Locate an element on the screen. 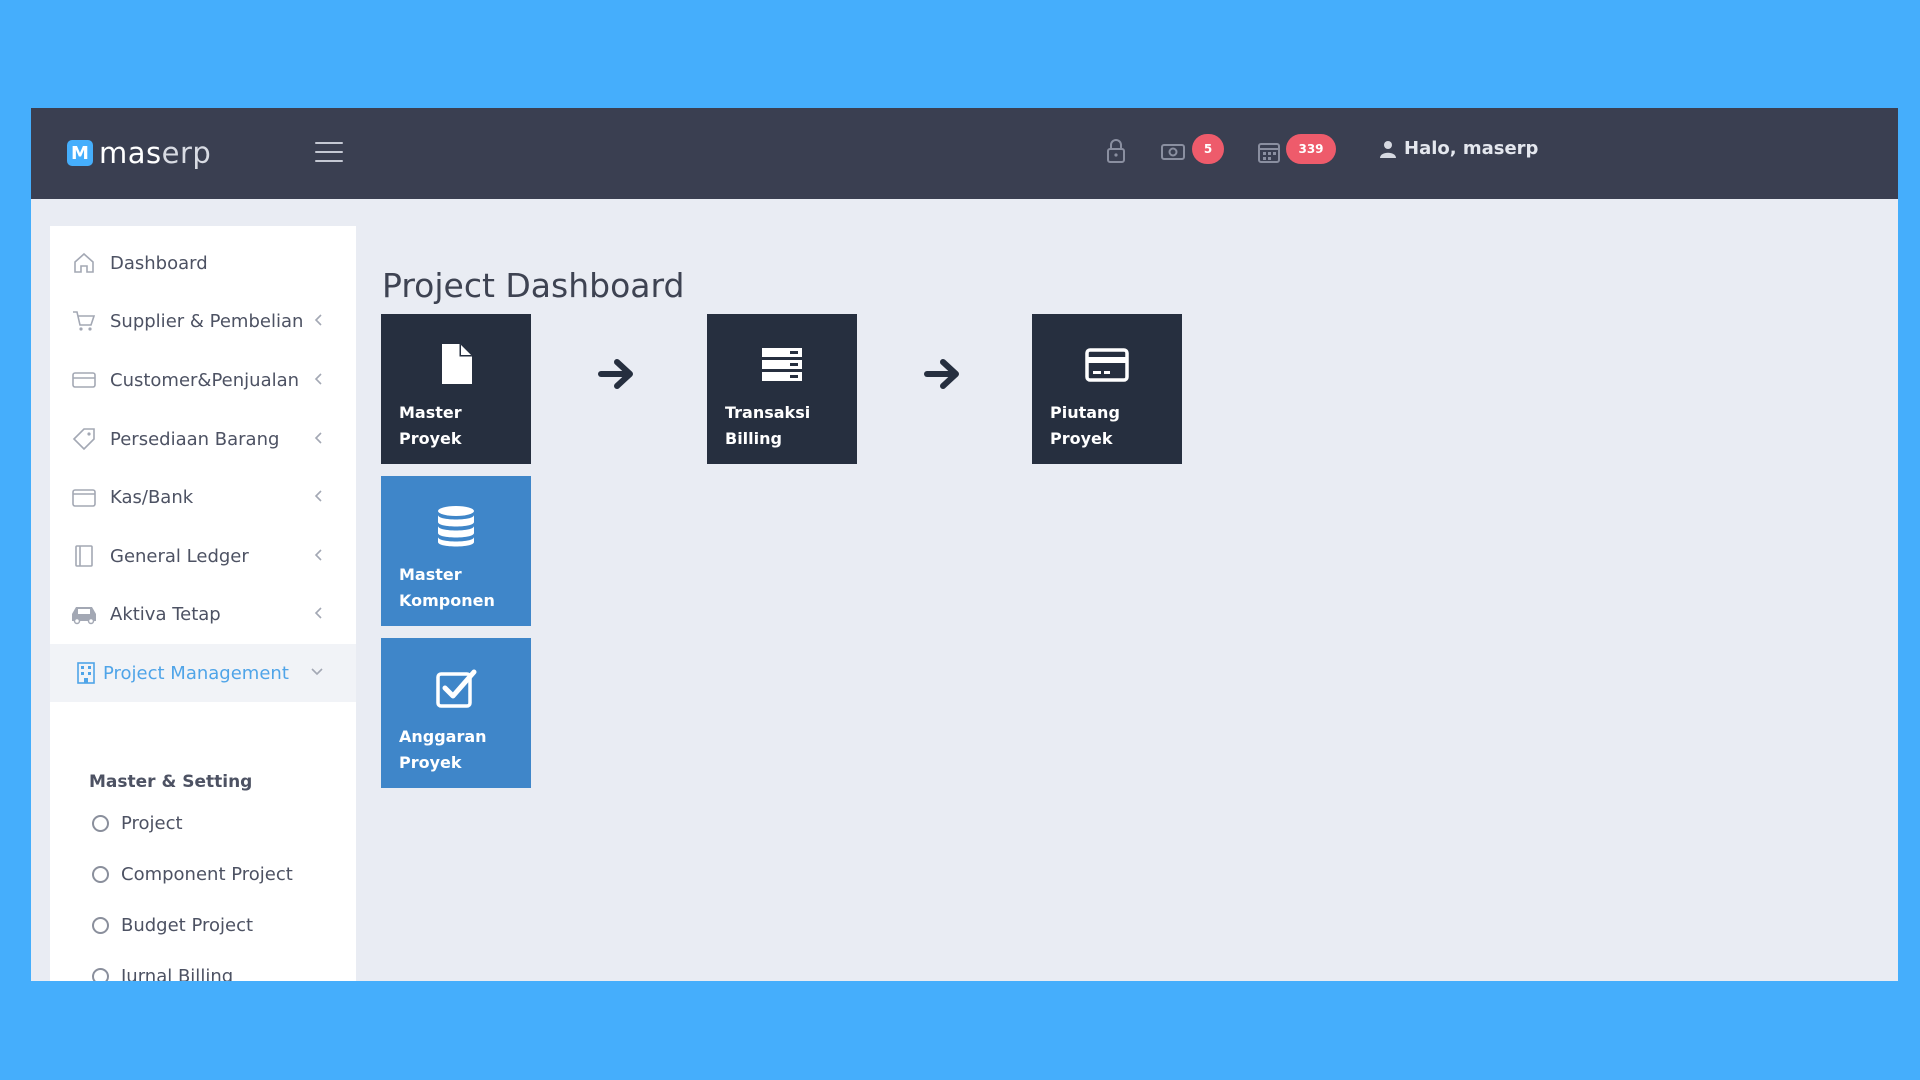  submenu-item-component-project: Component Project is located at coordinates (192, 874).